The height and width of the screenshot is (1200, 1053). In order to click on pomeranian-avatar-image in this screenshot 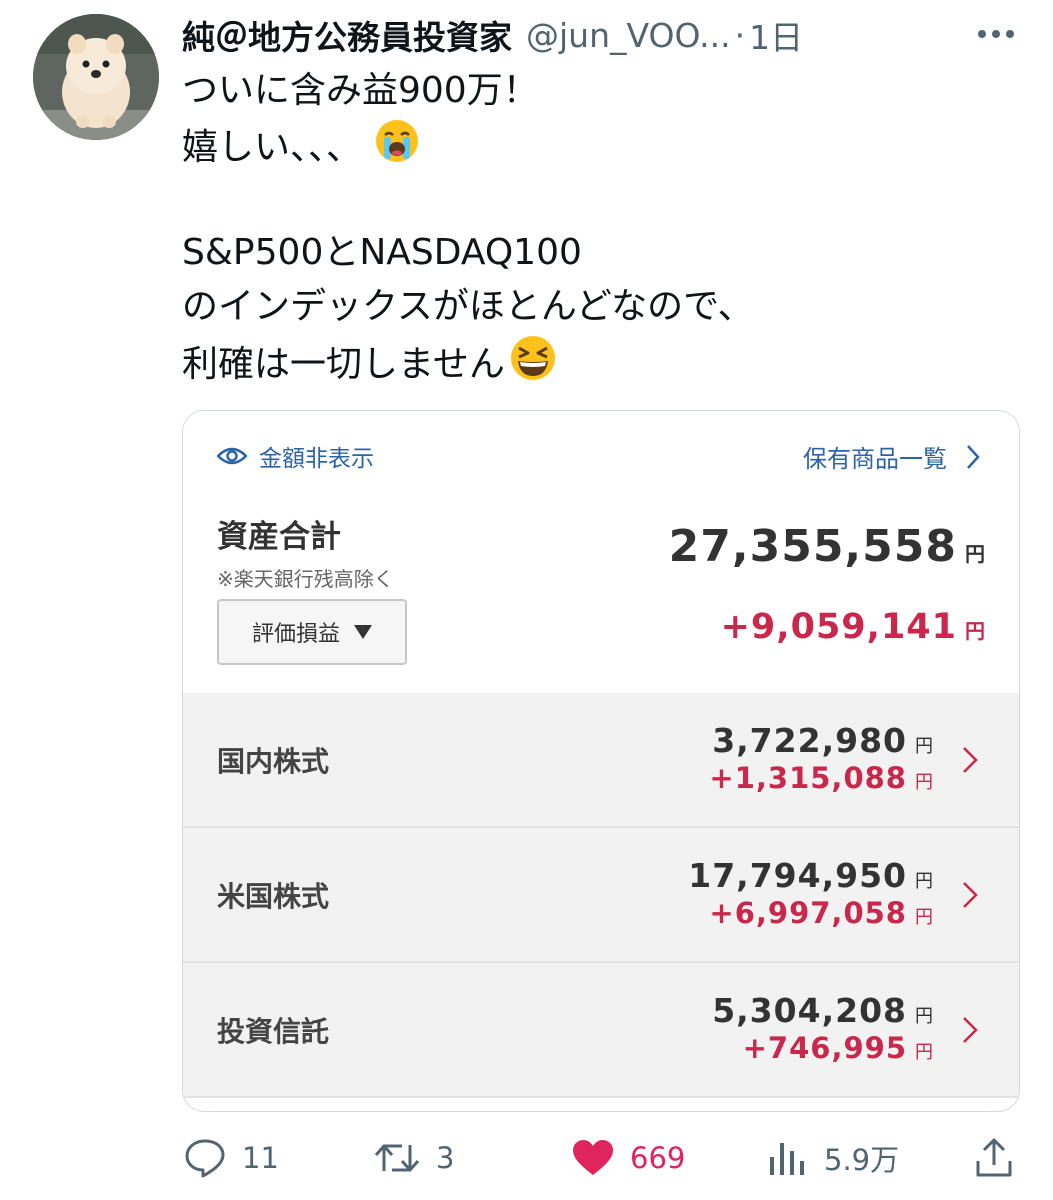, I will do `click(96, 77)`.